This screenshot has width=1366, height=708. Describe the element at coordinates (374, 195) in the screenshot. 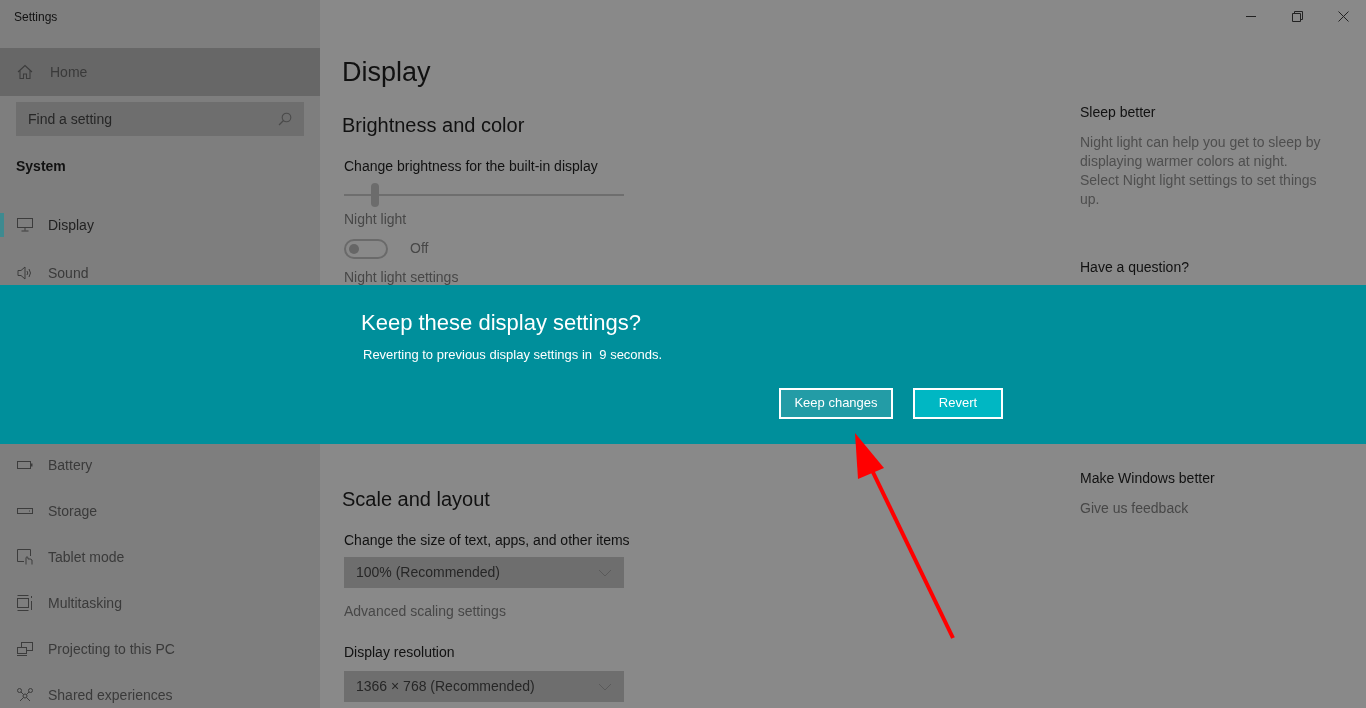

I see `slider-thumb` at that location.